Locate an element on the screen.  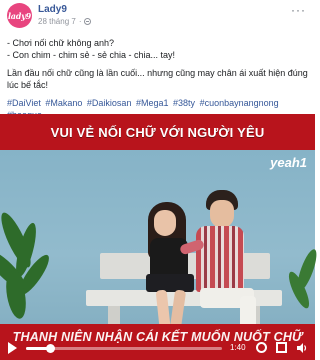
woman-face is located at coordinates (165, 223).